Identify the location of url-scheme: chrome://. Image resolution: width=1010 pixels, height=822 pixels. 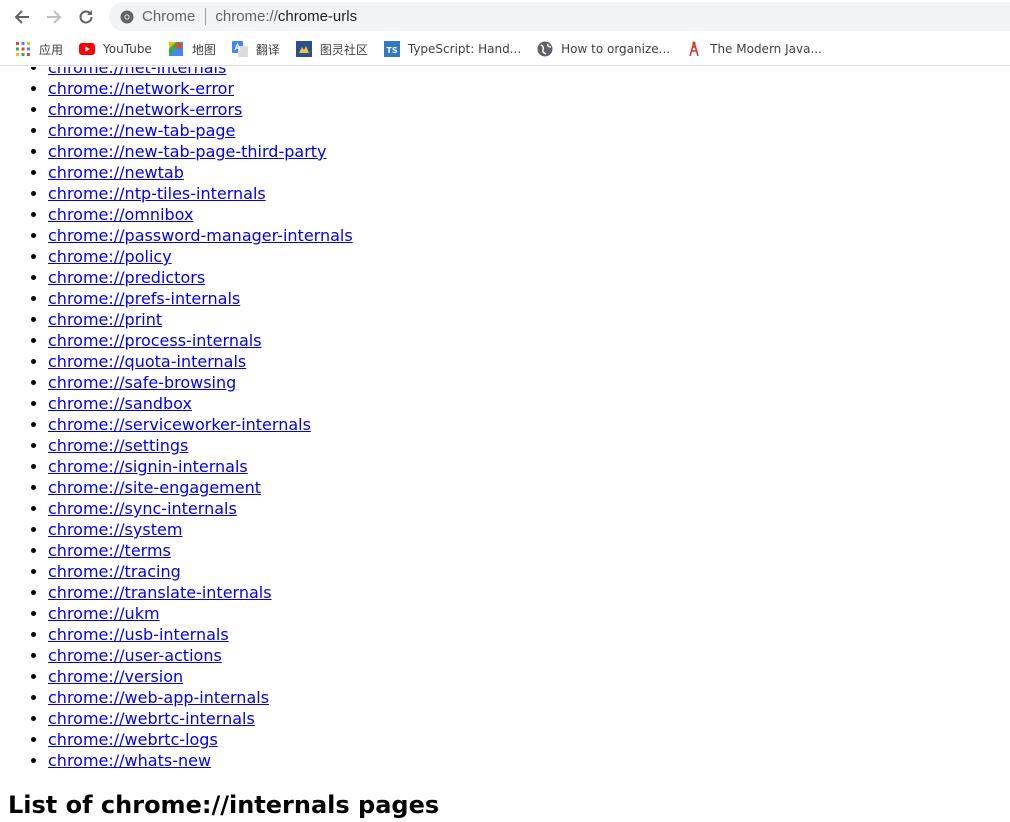
(246, 16).